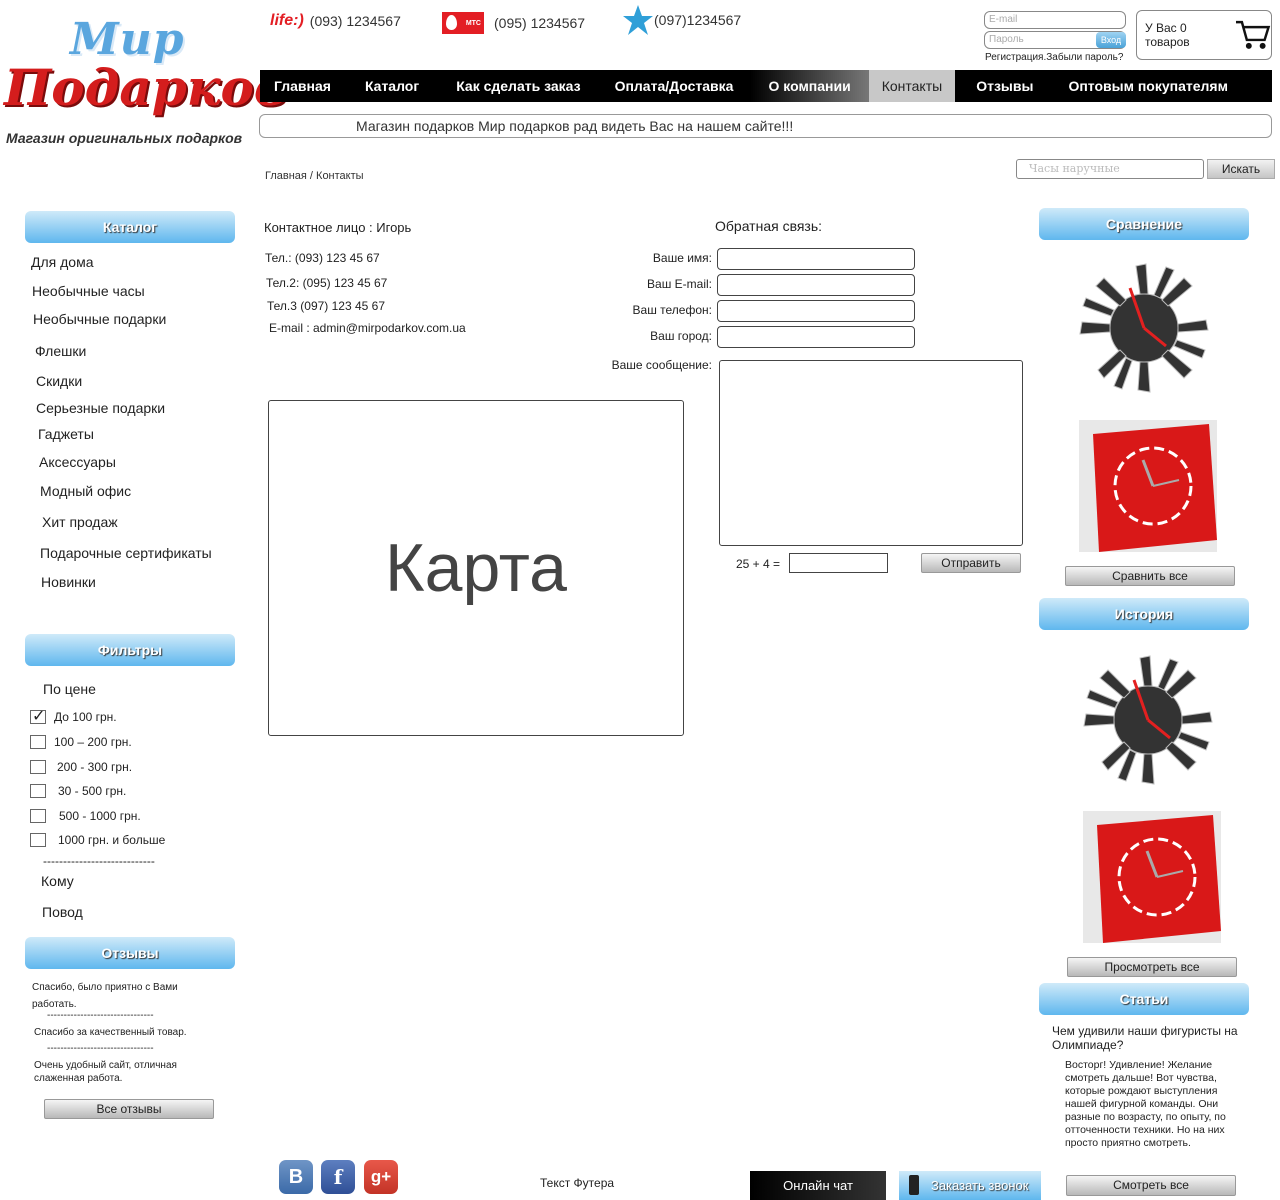 The height and width of the screenshot is (1200, 1280). Describe the element at coordinates (392, 86) in the screenshot. I see `nav-catalog: Каталог` at that location.